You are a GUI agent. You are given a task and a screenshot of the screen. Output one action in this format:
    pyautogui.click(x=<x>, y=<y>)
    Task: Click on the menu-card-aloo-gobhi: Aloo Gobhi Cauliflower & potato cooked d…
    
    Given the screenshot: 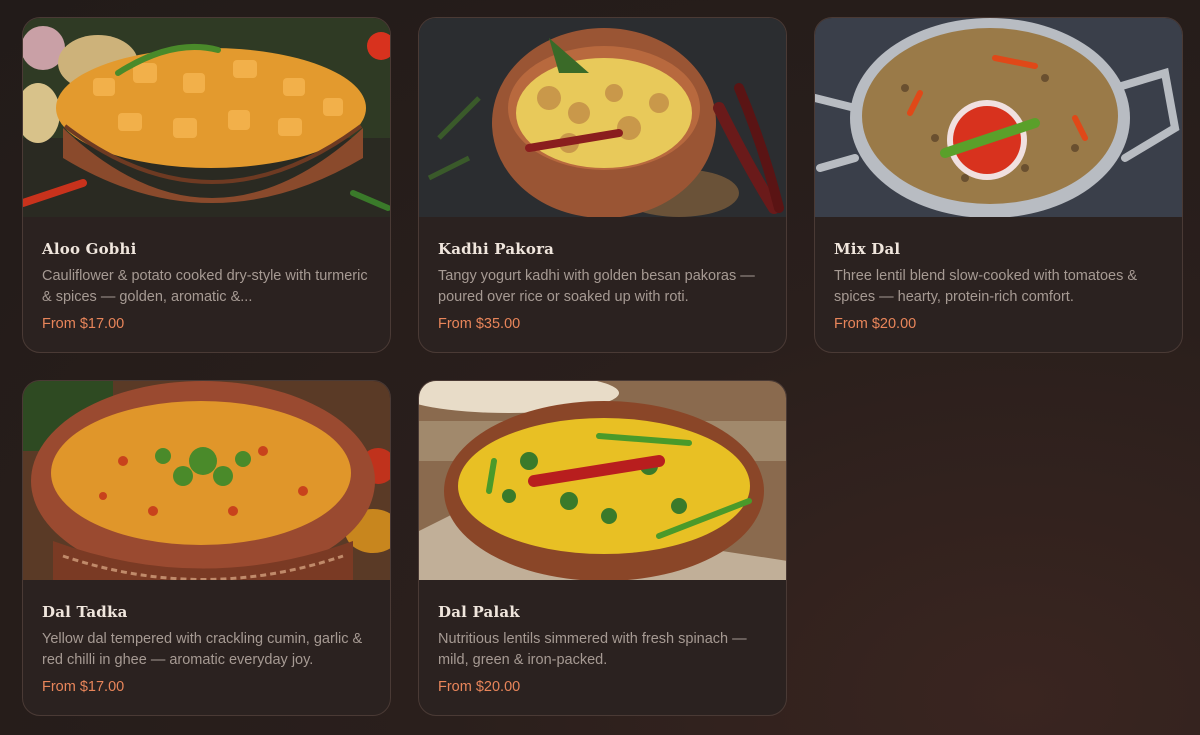 What is the action you would take?
    pyautogui.click(x=206, y=185)
    